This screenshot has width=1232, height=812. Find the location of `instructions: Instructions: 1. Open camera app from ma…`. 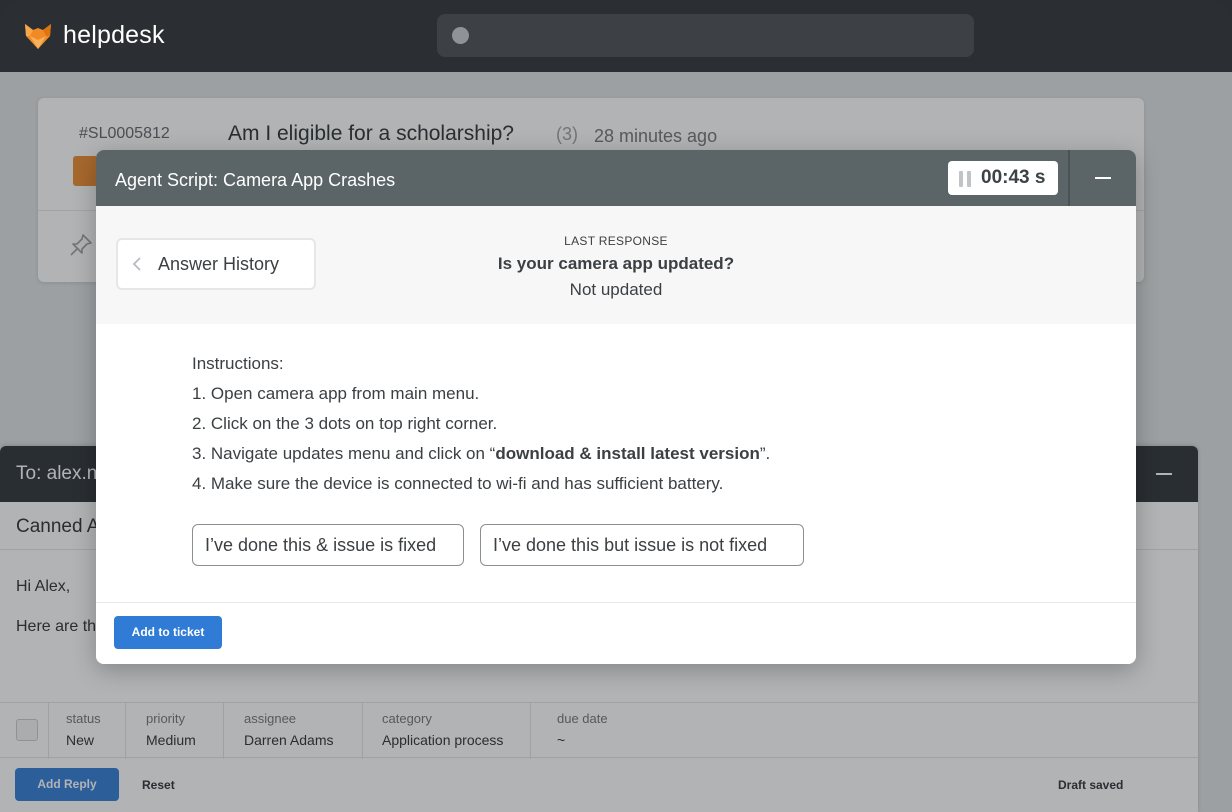

instructions: Instructions: 1. Open camera app from ma… is located at coordinates (481, 427).